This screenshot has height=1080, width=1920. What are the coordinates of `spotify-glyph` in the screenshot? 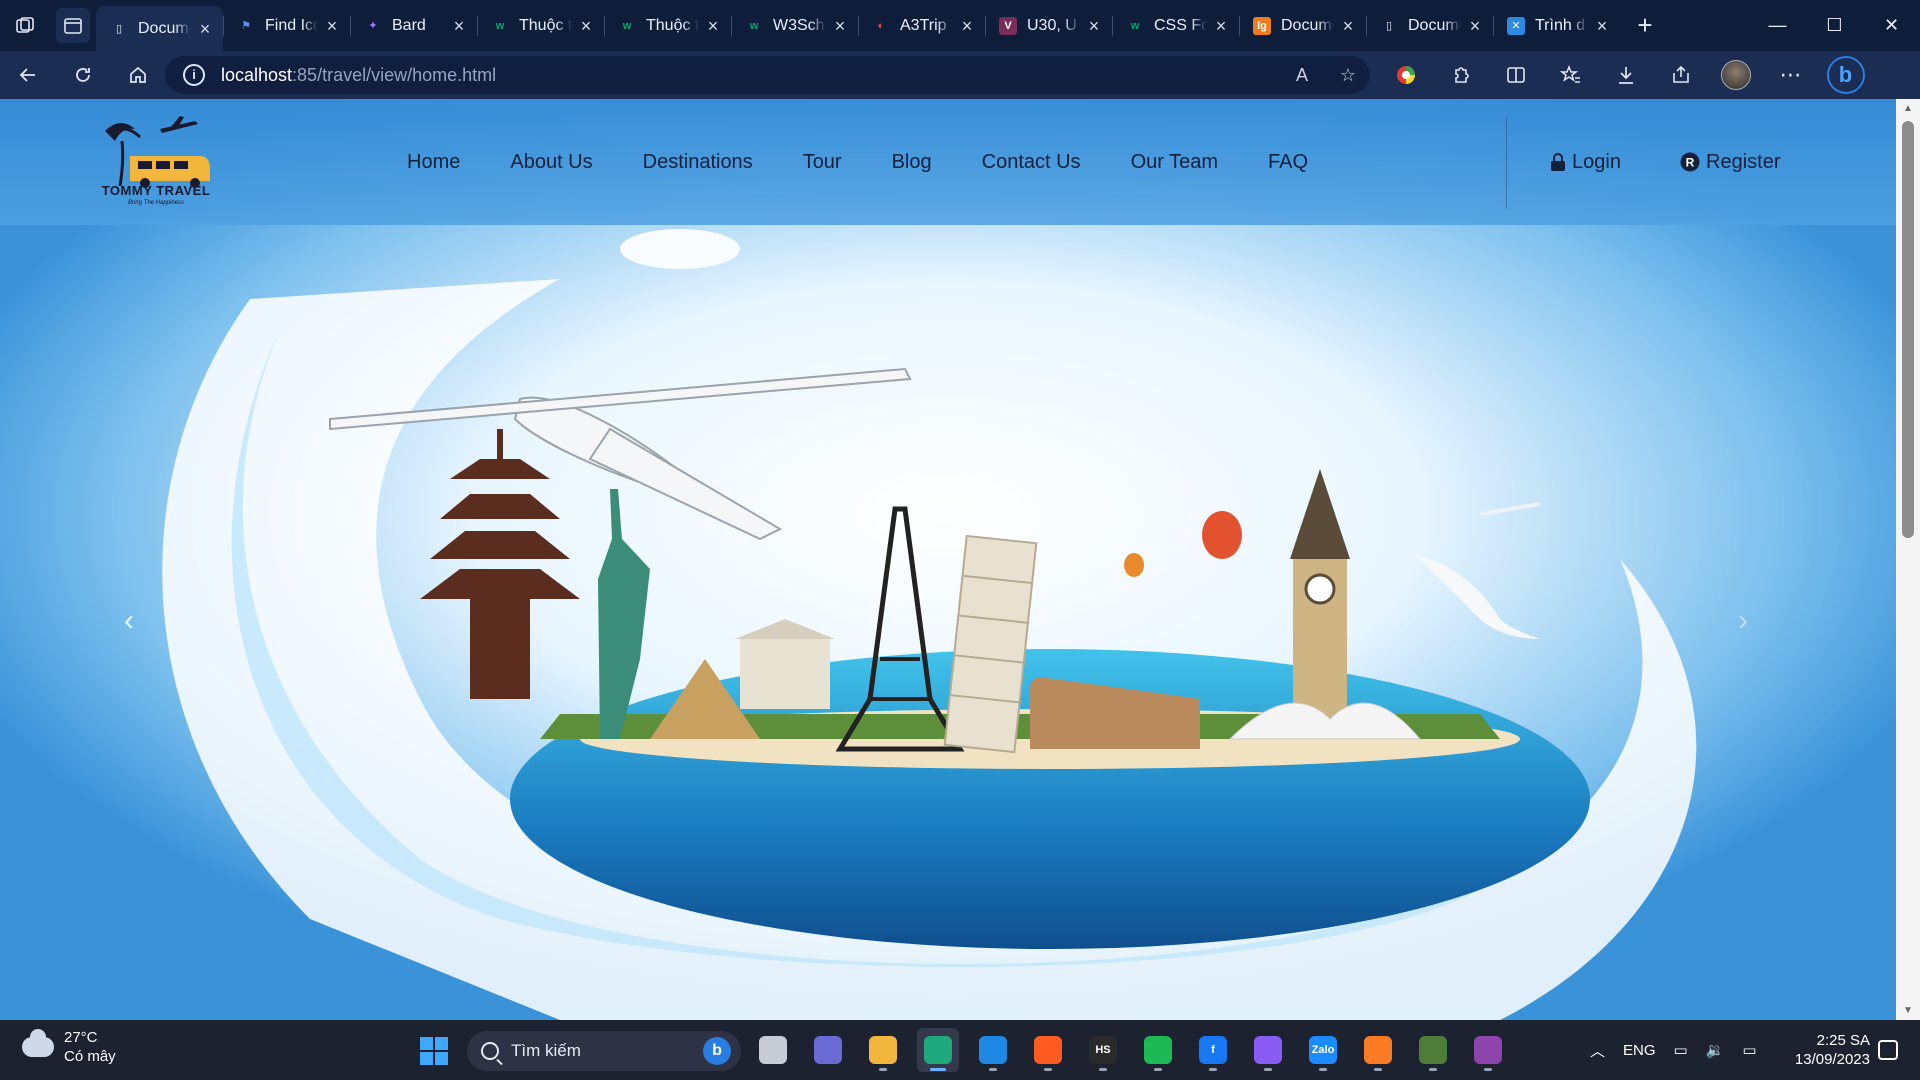 It's located at (1158, 1050).